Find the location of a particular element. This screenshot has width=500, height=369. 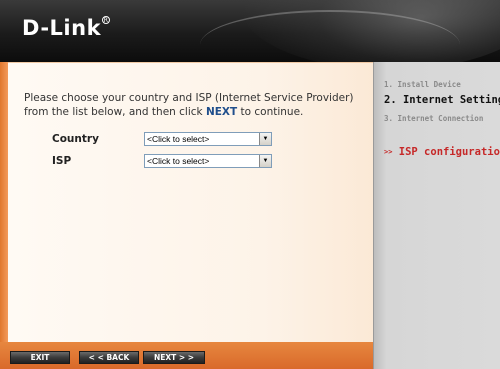

double-chevron-icon: >> is located at coordinates (388, 152).